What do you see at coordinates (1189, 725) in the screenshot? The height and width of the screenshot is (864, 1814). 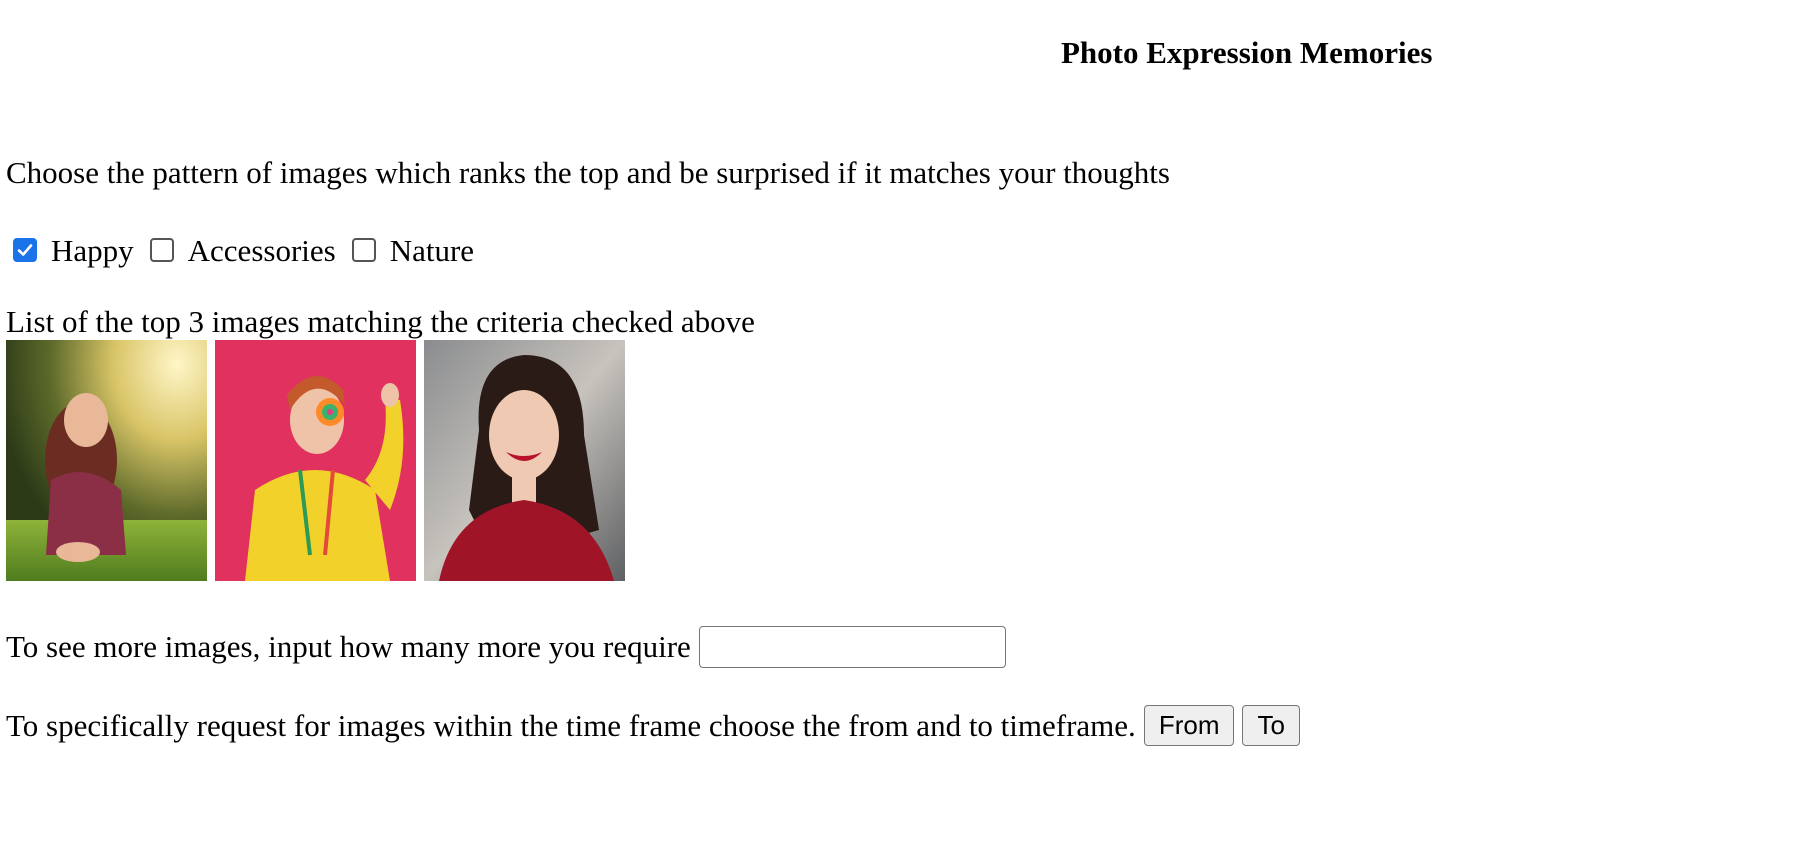 I see `from-button: From` at bounding box center [1189, 725].